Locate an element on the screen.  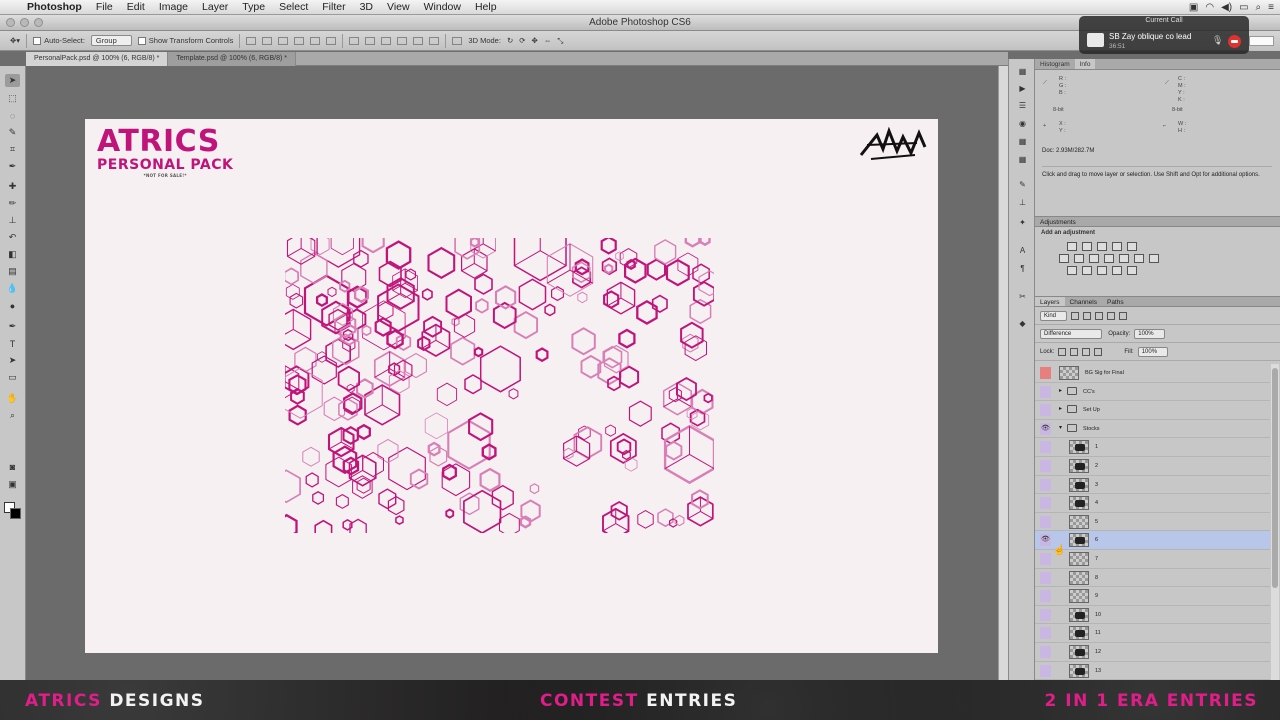
layer-row: ▸ Set Up is located at coordinates (1152, 410).